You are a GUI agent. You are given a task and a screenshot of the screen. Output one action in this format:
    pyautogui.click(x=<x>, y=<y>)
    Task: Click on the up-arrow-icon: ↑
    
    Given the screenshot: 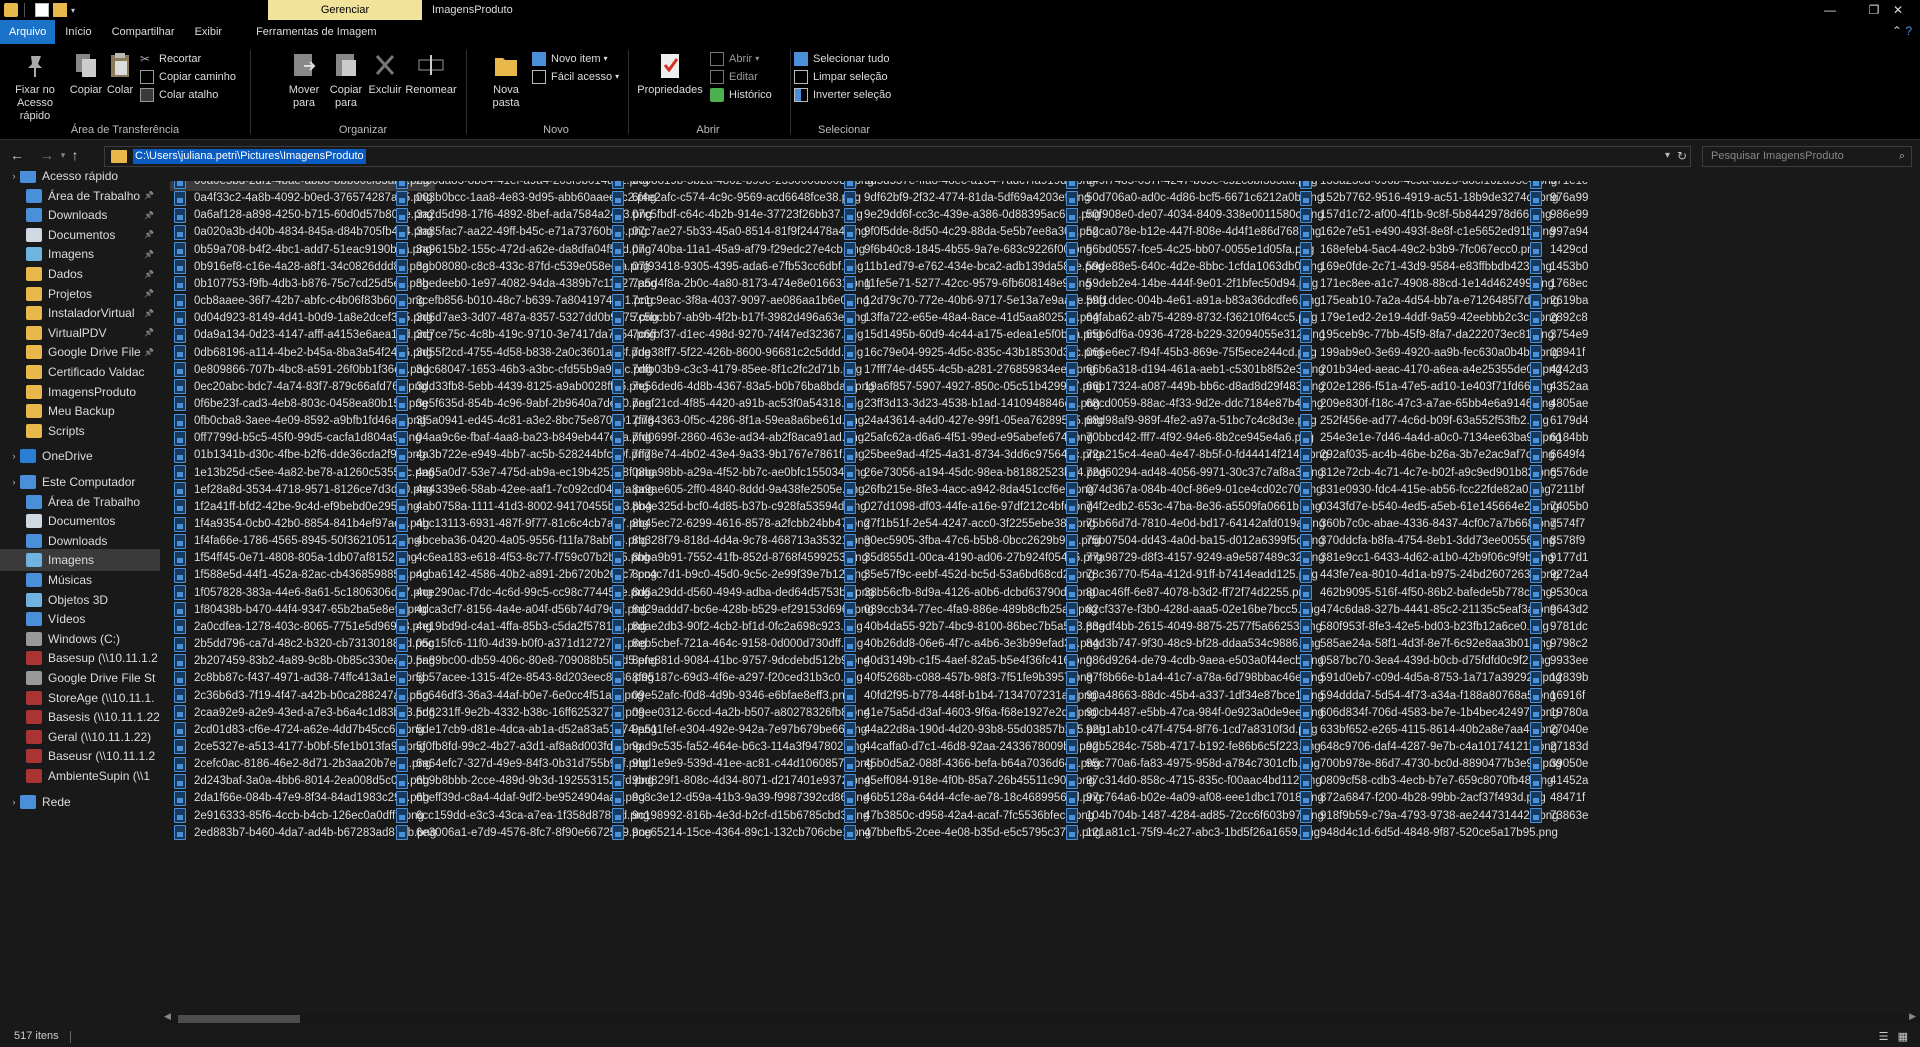 What is the action you would take?
    pyautogui.click(x=75, y=155)
    